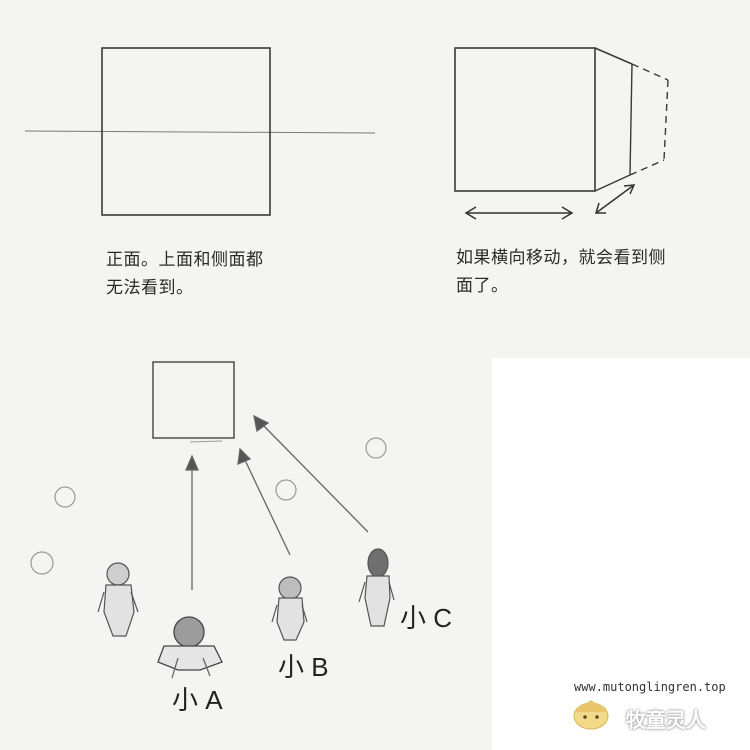  What do you see at coordinates (289, 608) in the screenshot?
I see `figure-b` at bounding box center [289, 608].